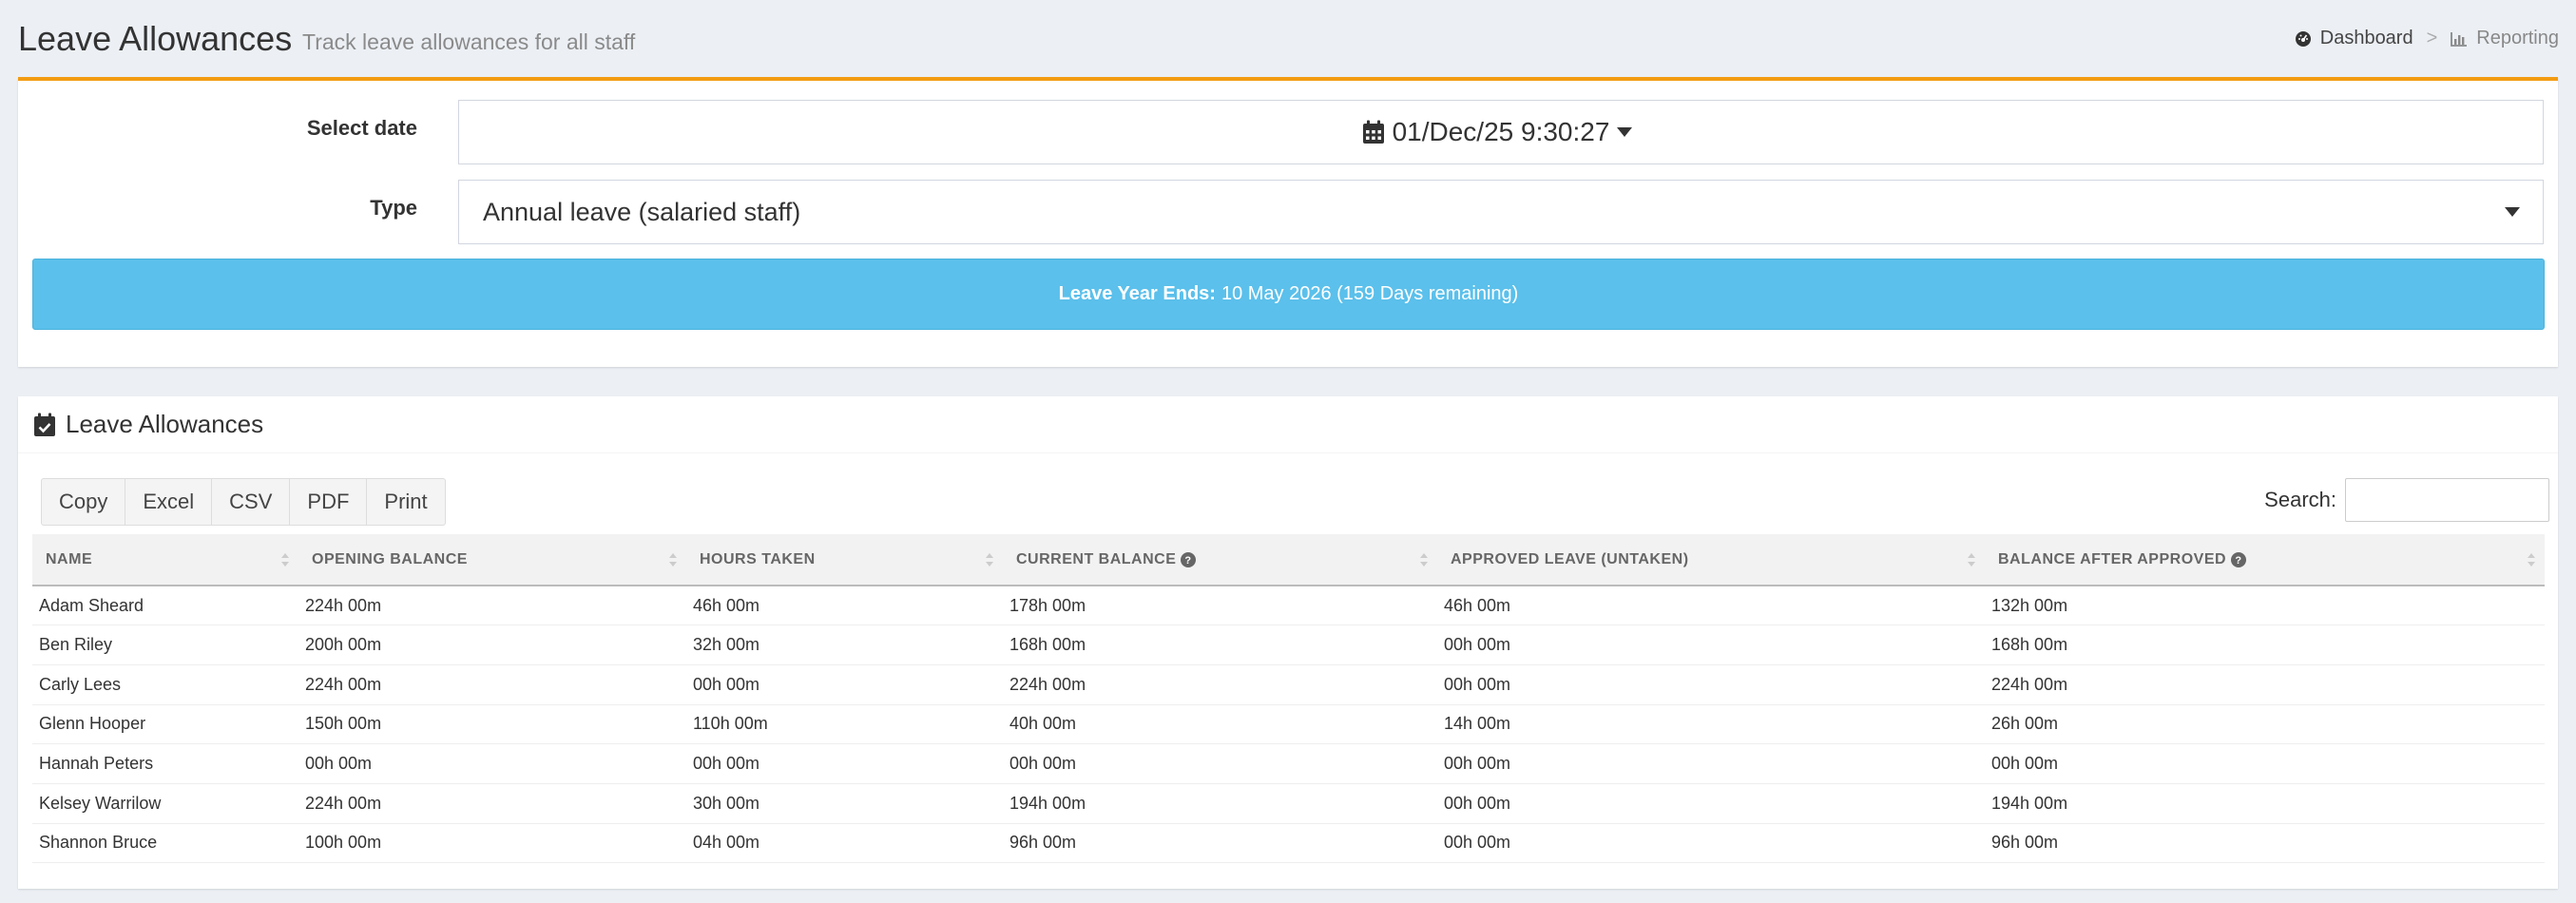 This screenshot has width=2576, height=903. What do you see at coordinates (361, 128) in the screenshot?
I see `select-date-label: Select date` at bounding box center [361, 128].